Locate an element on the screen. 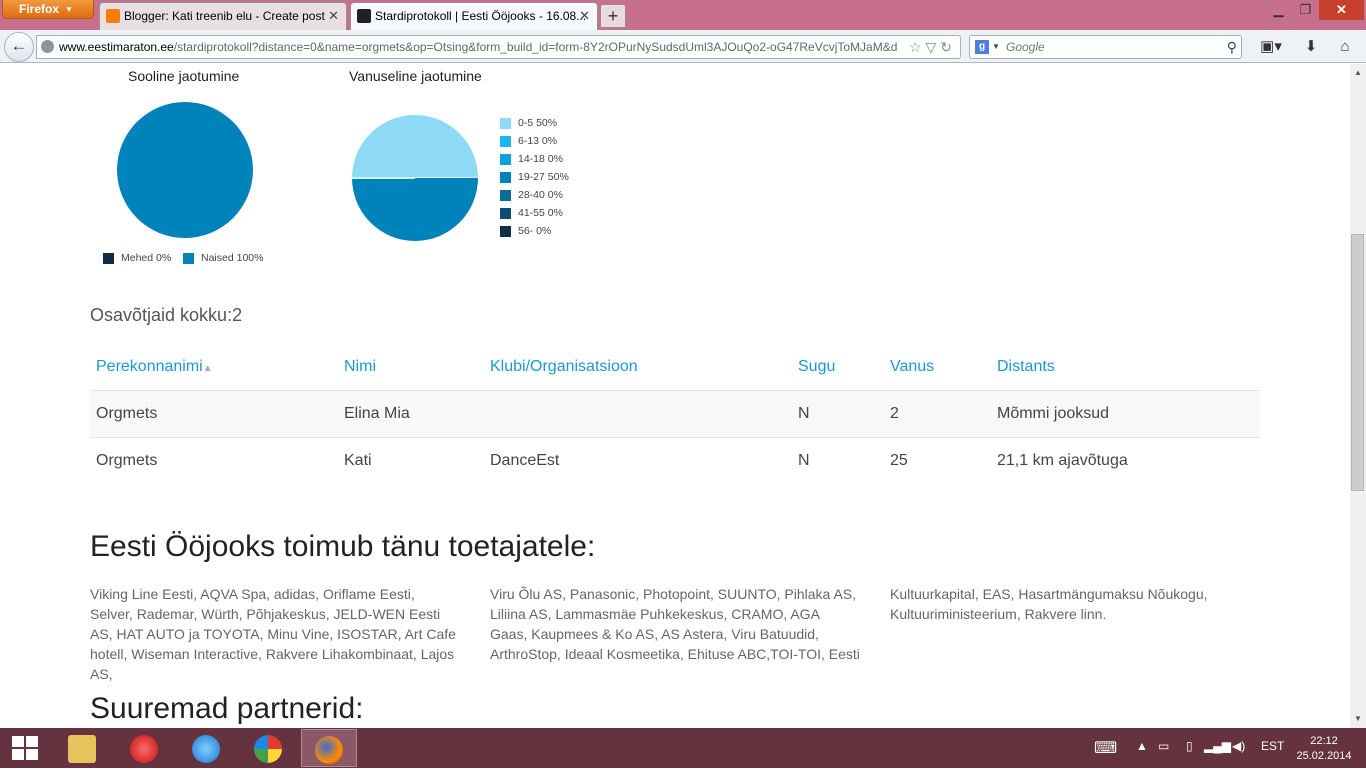  column-header-perekonnanimi: Perekonnanimi▲ is located at coordinates (154, 367).